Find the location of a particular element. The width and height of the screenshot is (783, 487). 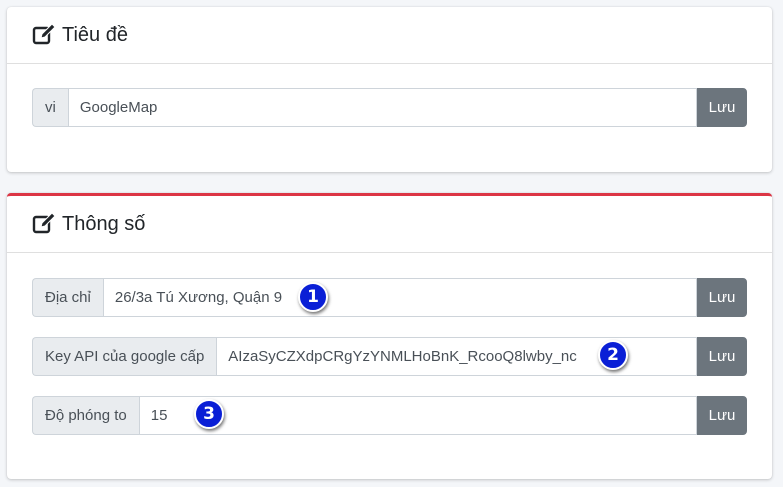

lang-prefix: vi is located at coordinates (50, 107).